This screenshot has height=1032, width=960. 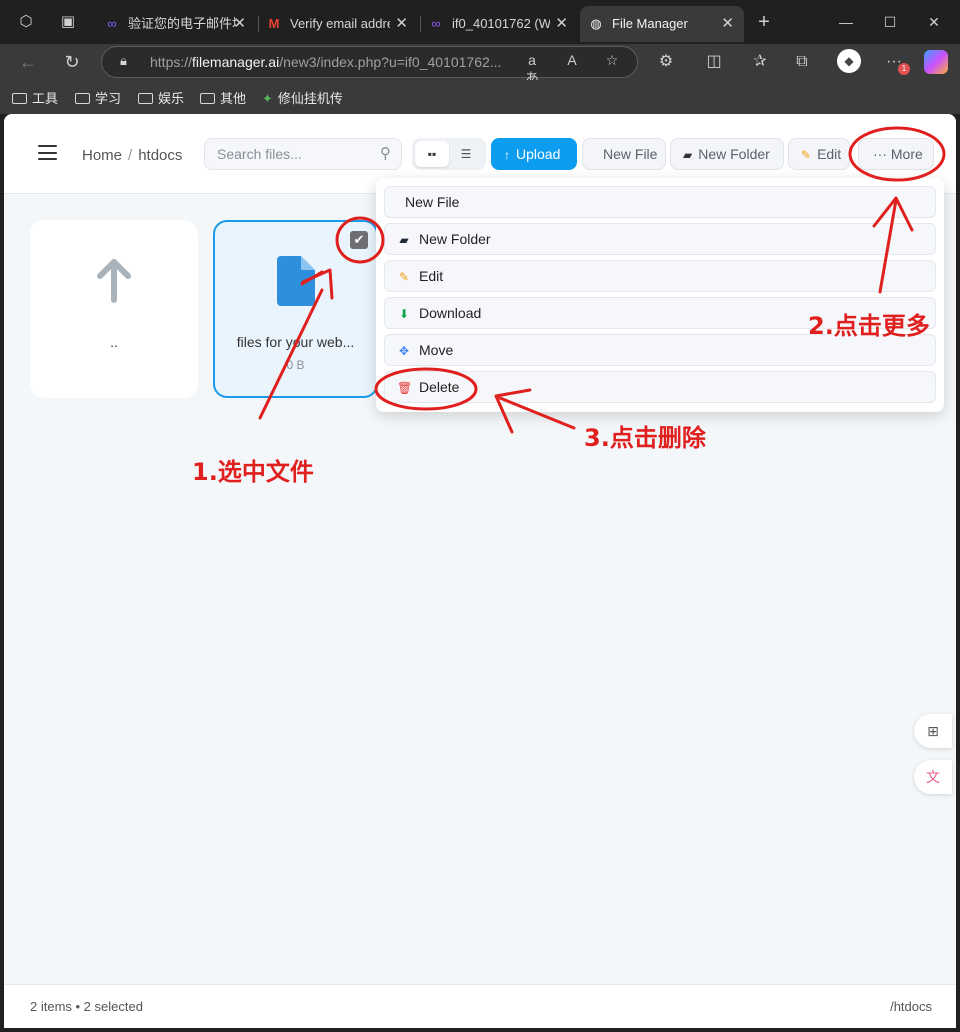 I want to click on menu-item-delete: 🗑︎ Delete, so click(x=660, y=387).